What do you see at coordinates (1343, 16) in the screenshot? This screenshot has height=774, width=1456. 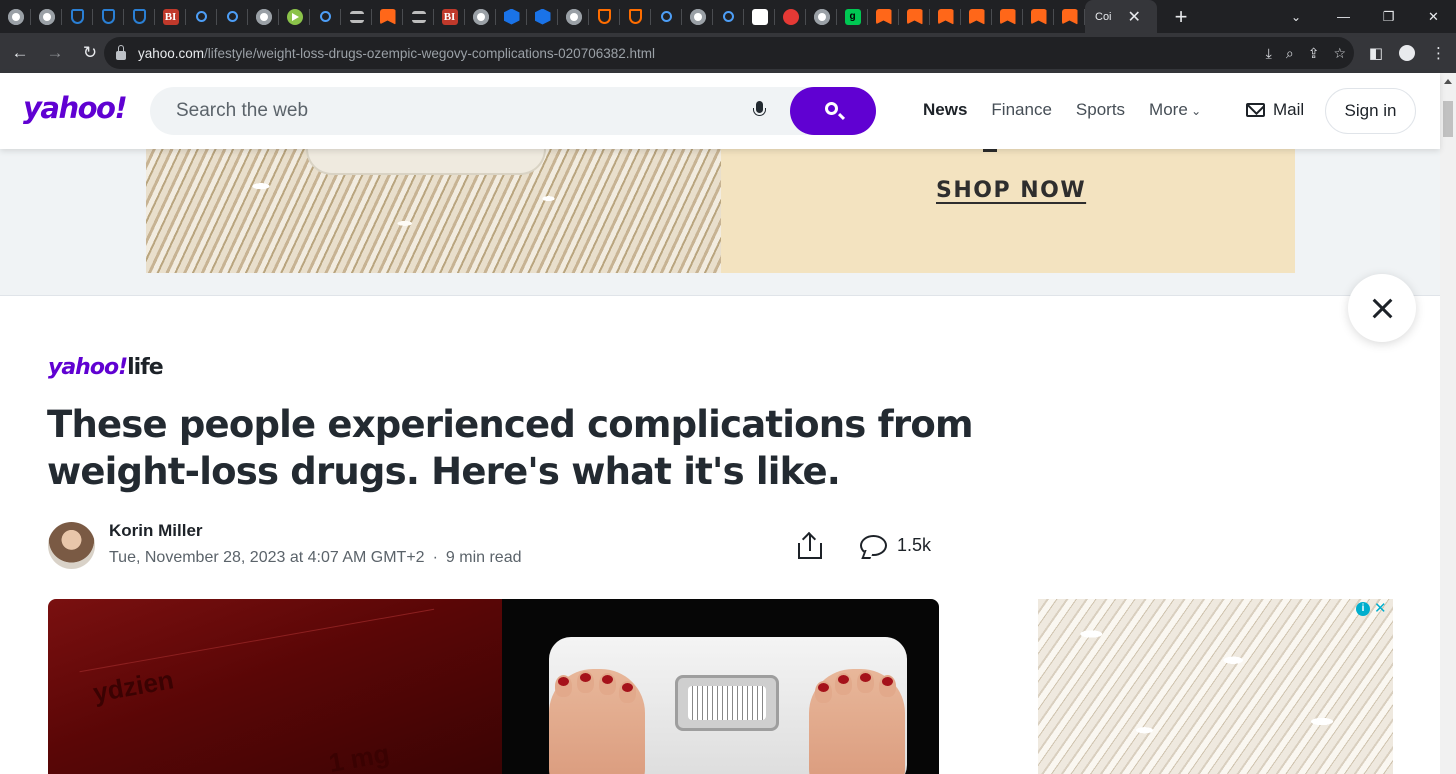 I see `minimize-button: —` at bounding box center [1343, 16].